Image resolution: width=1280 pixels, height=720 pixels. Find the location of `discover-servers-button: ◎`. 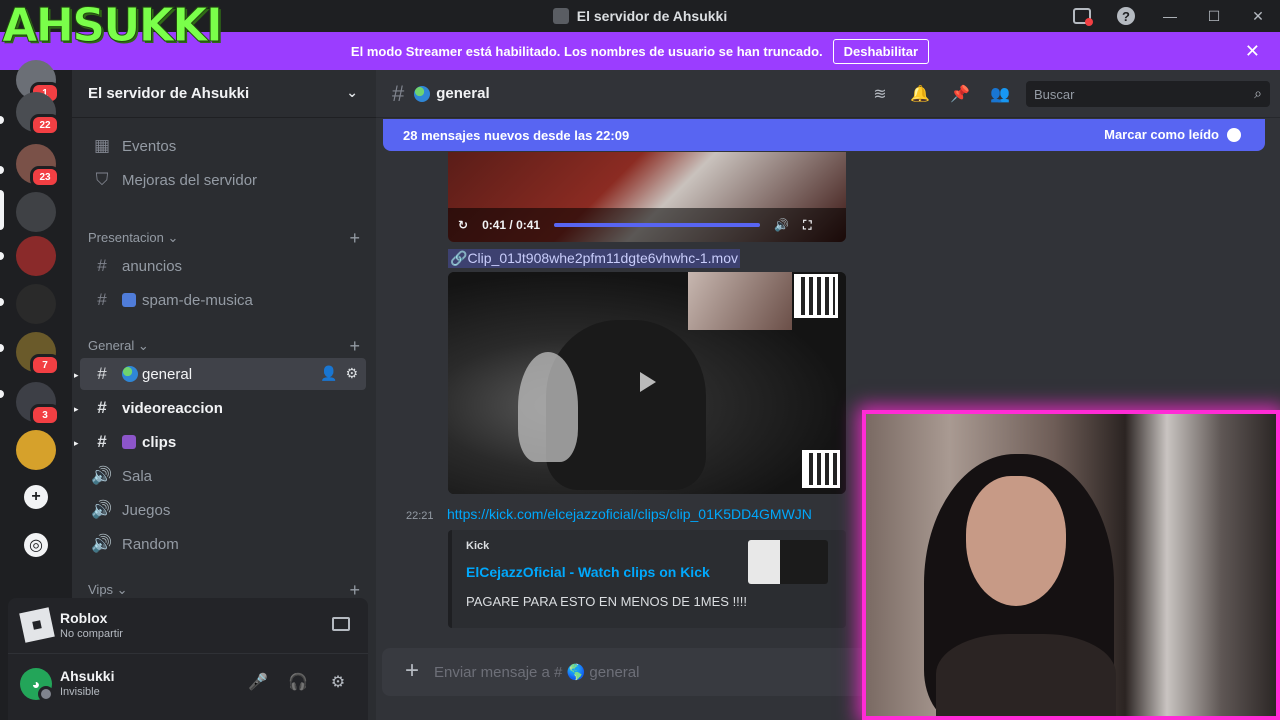

discover-servers-button: ◎ is located at coordinates (36, 545).